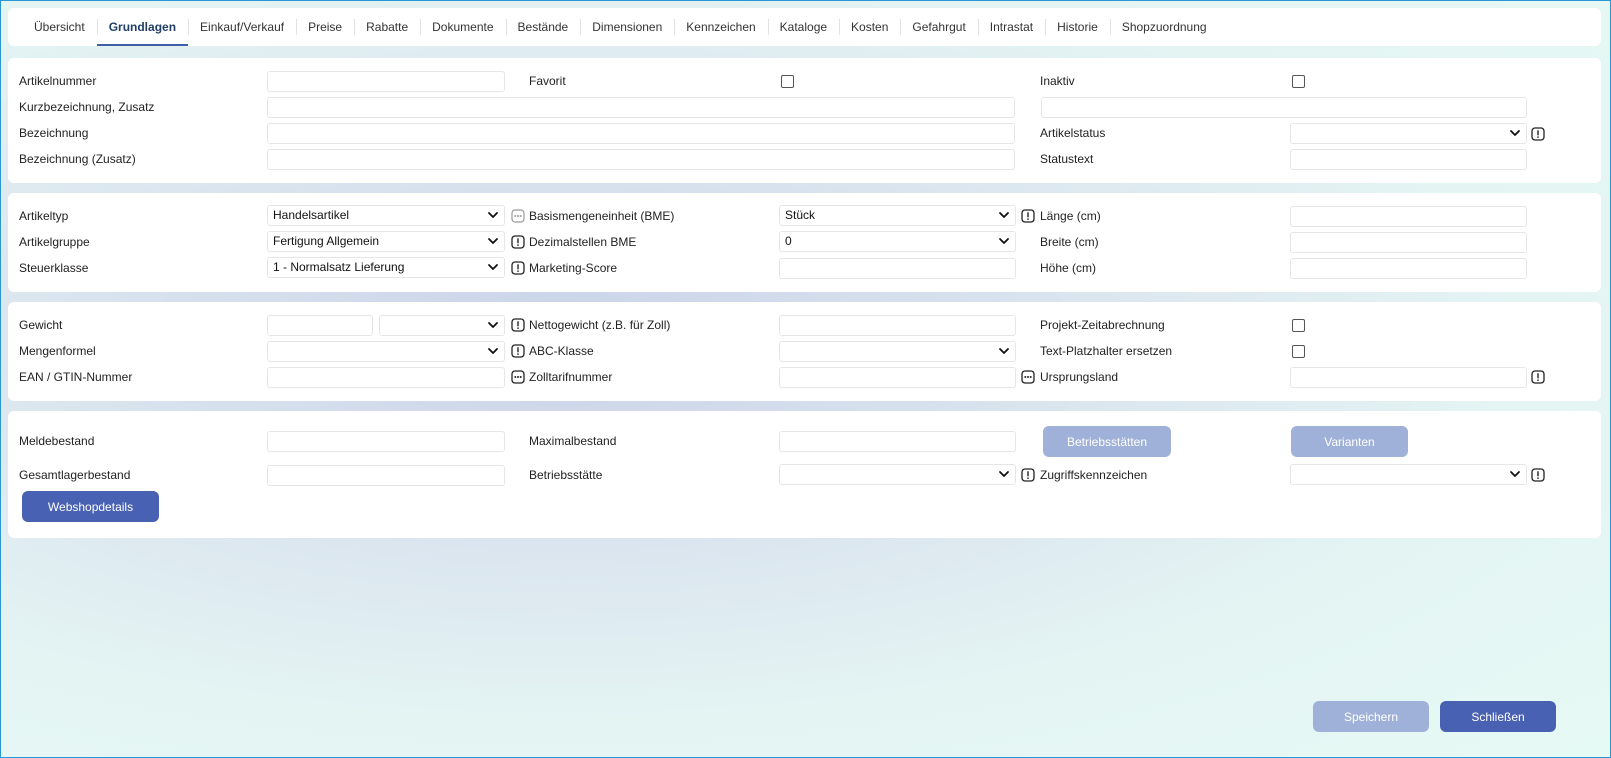 This screenshot has width=1611, height=758. I want to click on label-zugriffskennzeichen: Zugriffskennzeichen, so click(1094, 475).